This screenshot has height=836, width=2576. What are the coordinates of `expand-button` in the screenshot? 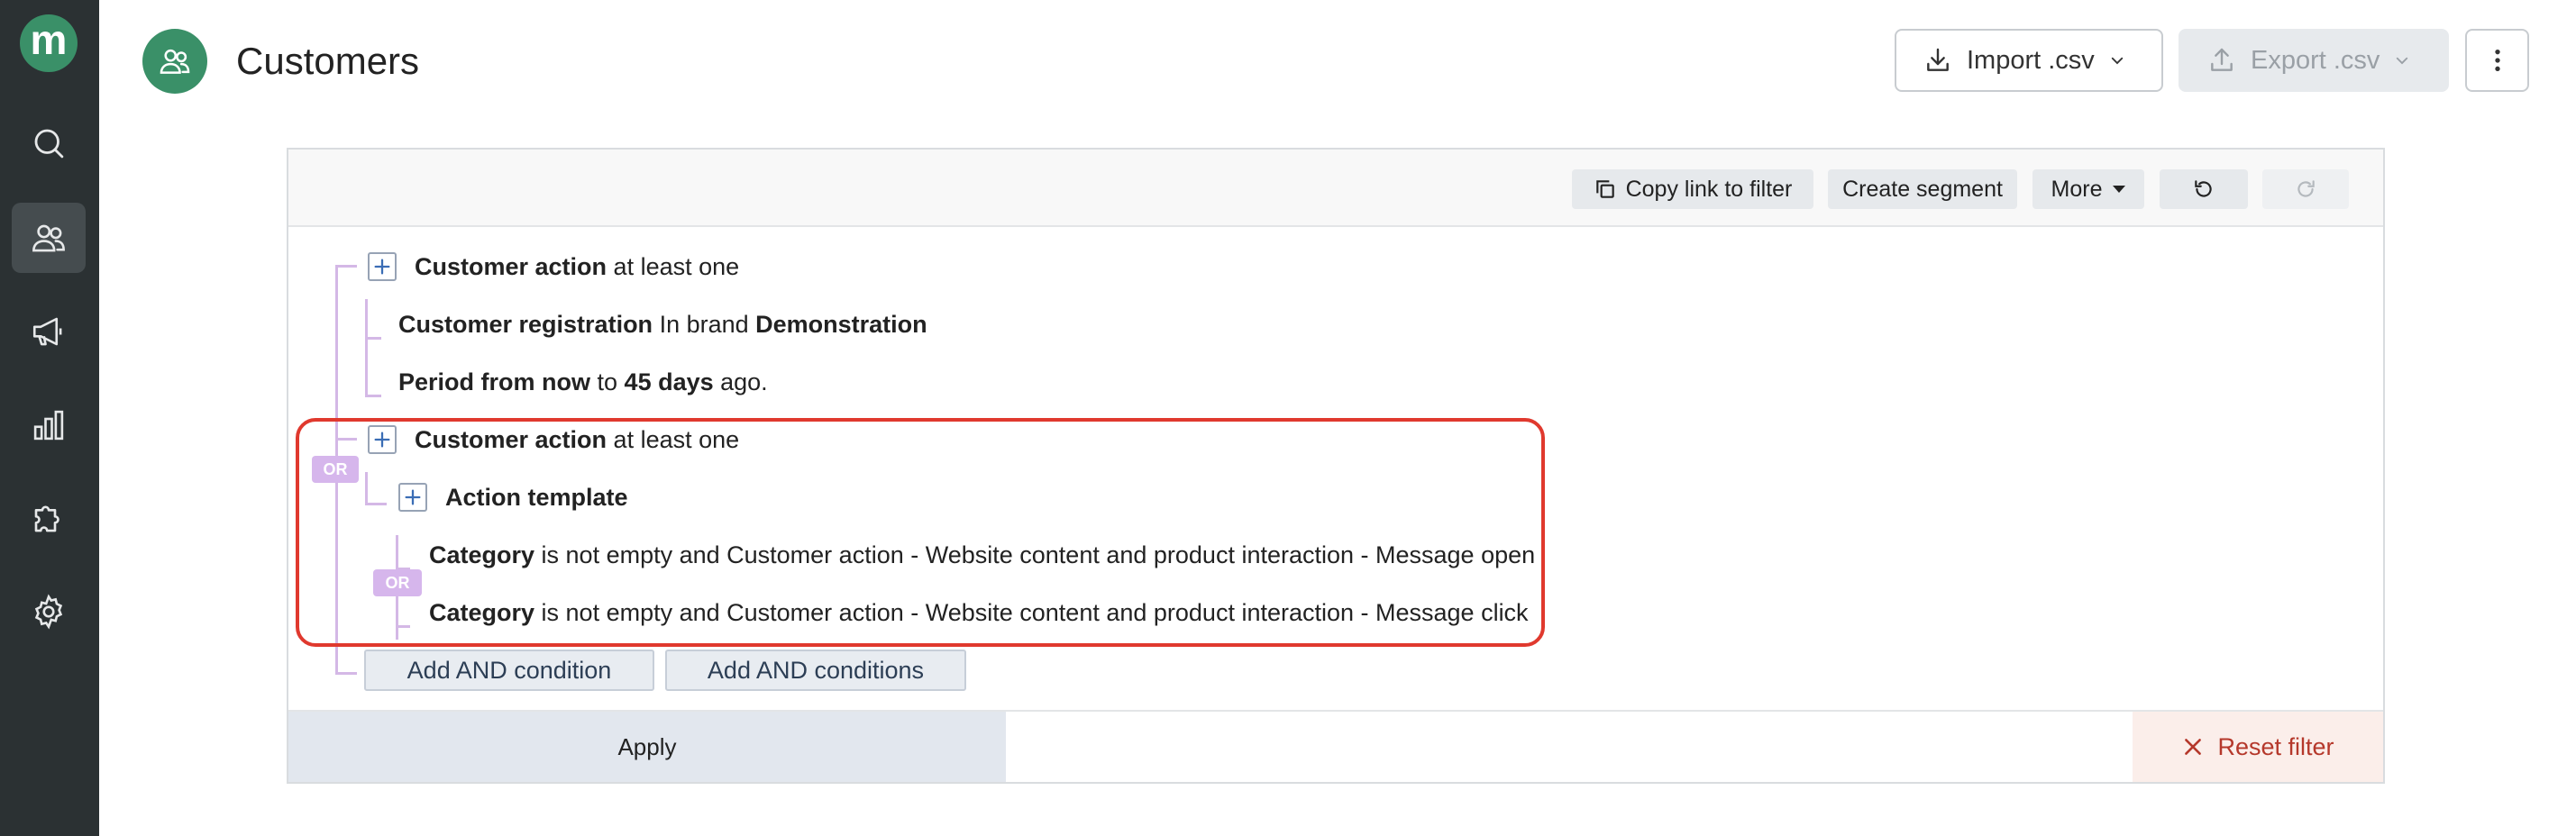 It's located at (382, 266).